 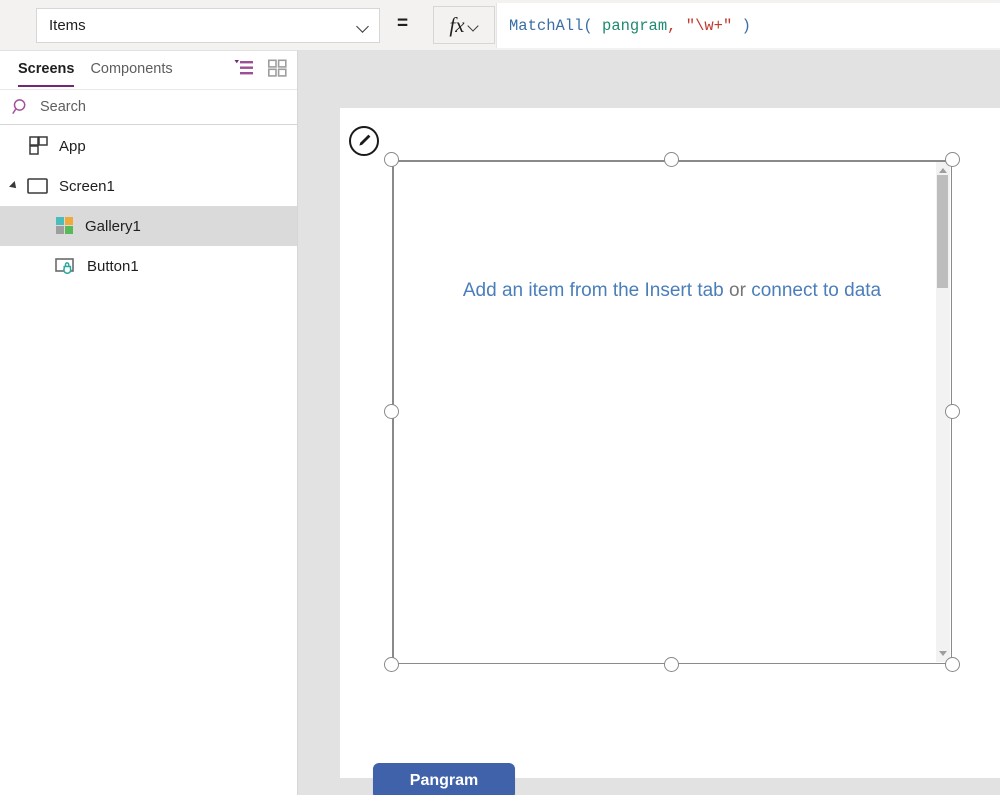 I want to click on formula-bar: Items = fx MatchAll( pangram, "\w+" ), so click(x=500, y=25).